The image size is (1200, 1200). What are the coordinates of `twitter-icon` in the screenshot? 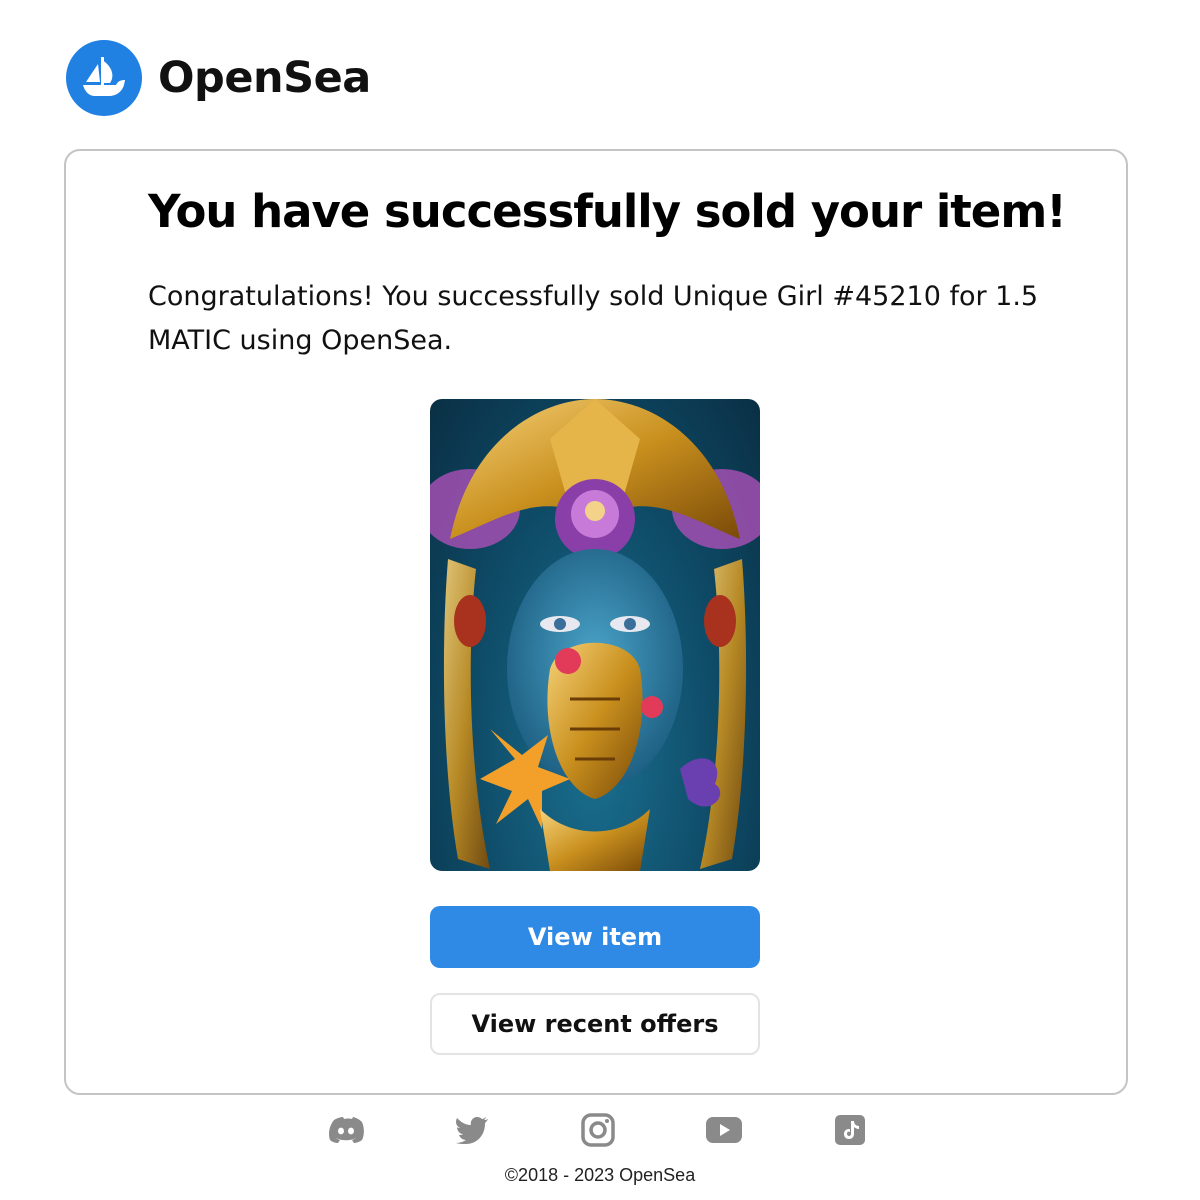 It's located at (472, 1130).